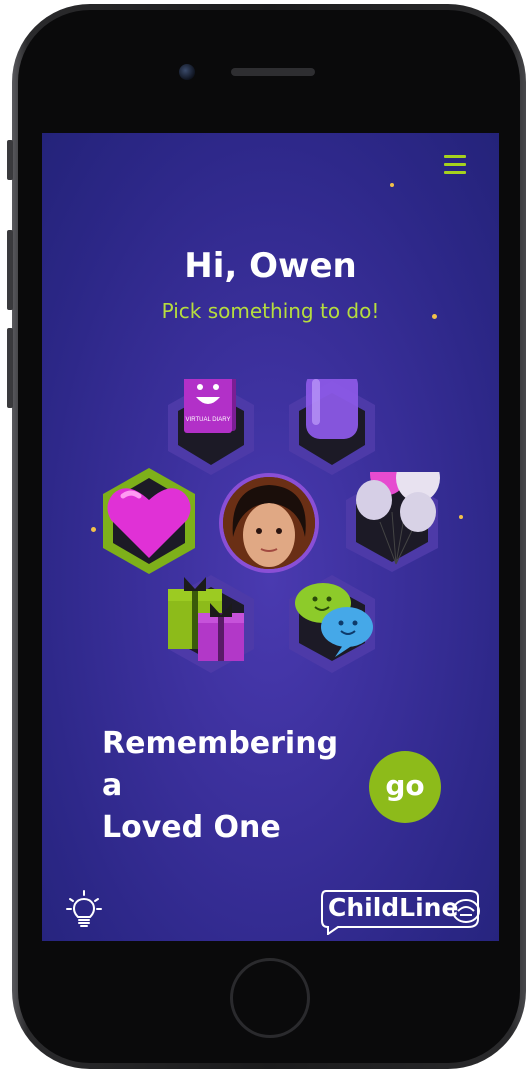  Describe the element at coordinates (10, 160) in the screenshot. I see `mute-switch` at that location.